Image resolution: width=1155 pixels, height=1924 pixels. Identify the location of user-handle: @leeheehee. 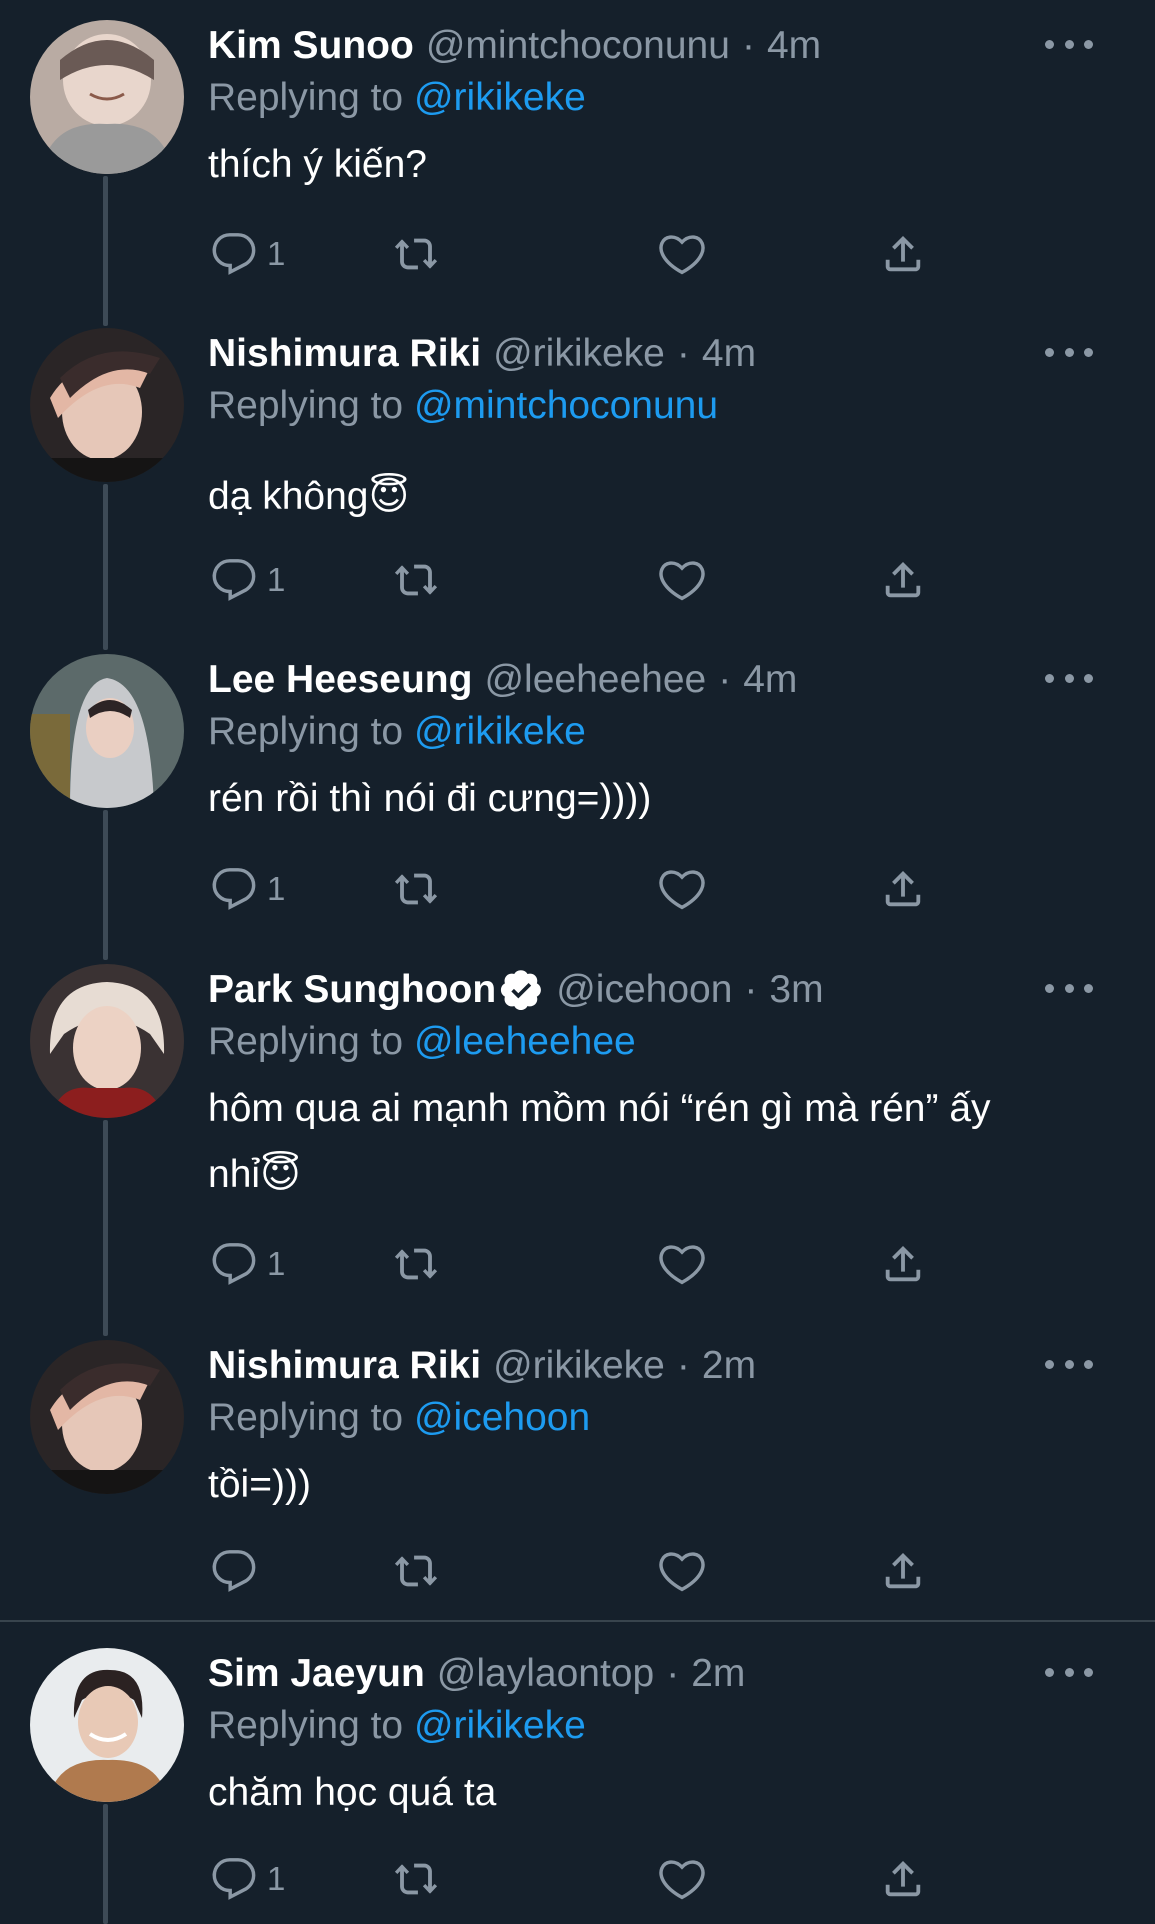
(595, 680).